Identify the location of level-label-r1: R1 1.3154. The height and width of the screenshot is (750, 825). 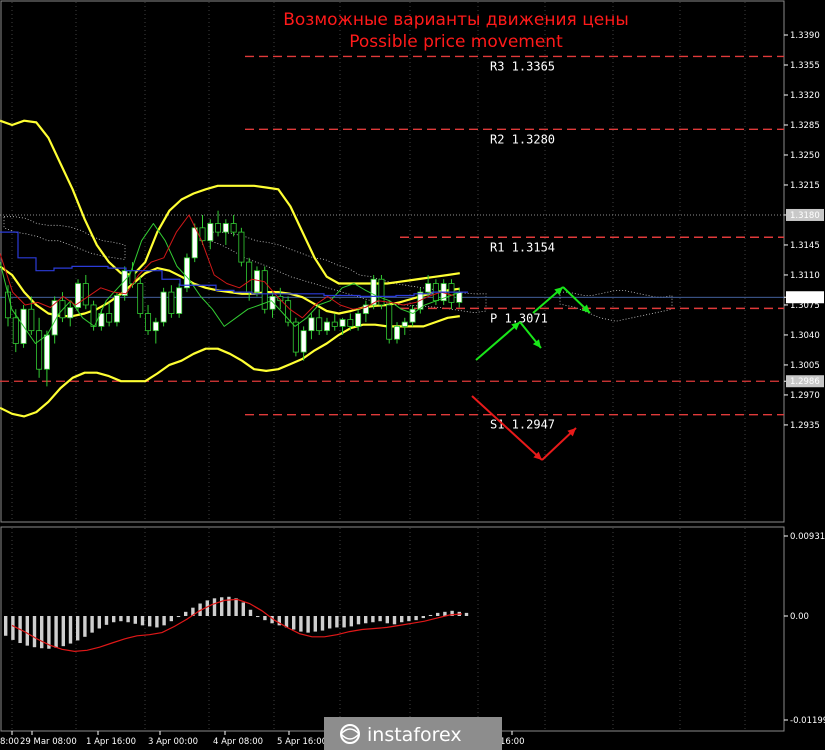
(522, 247).